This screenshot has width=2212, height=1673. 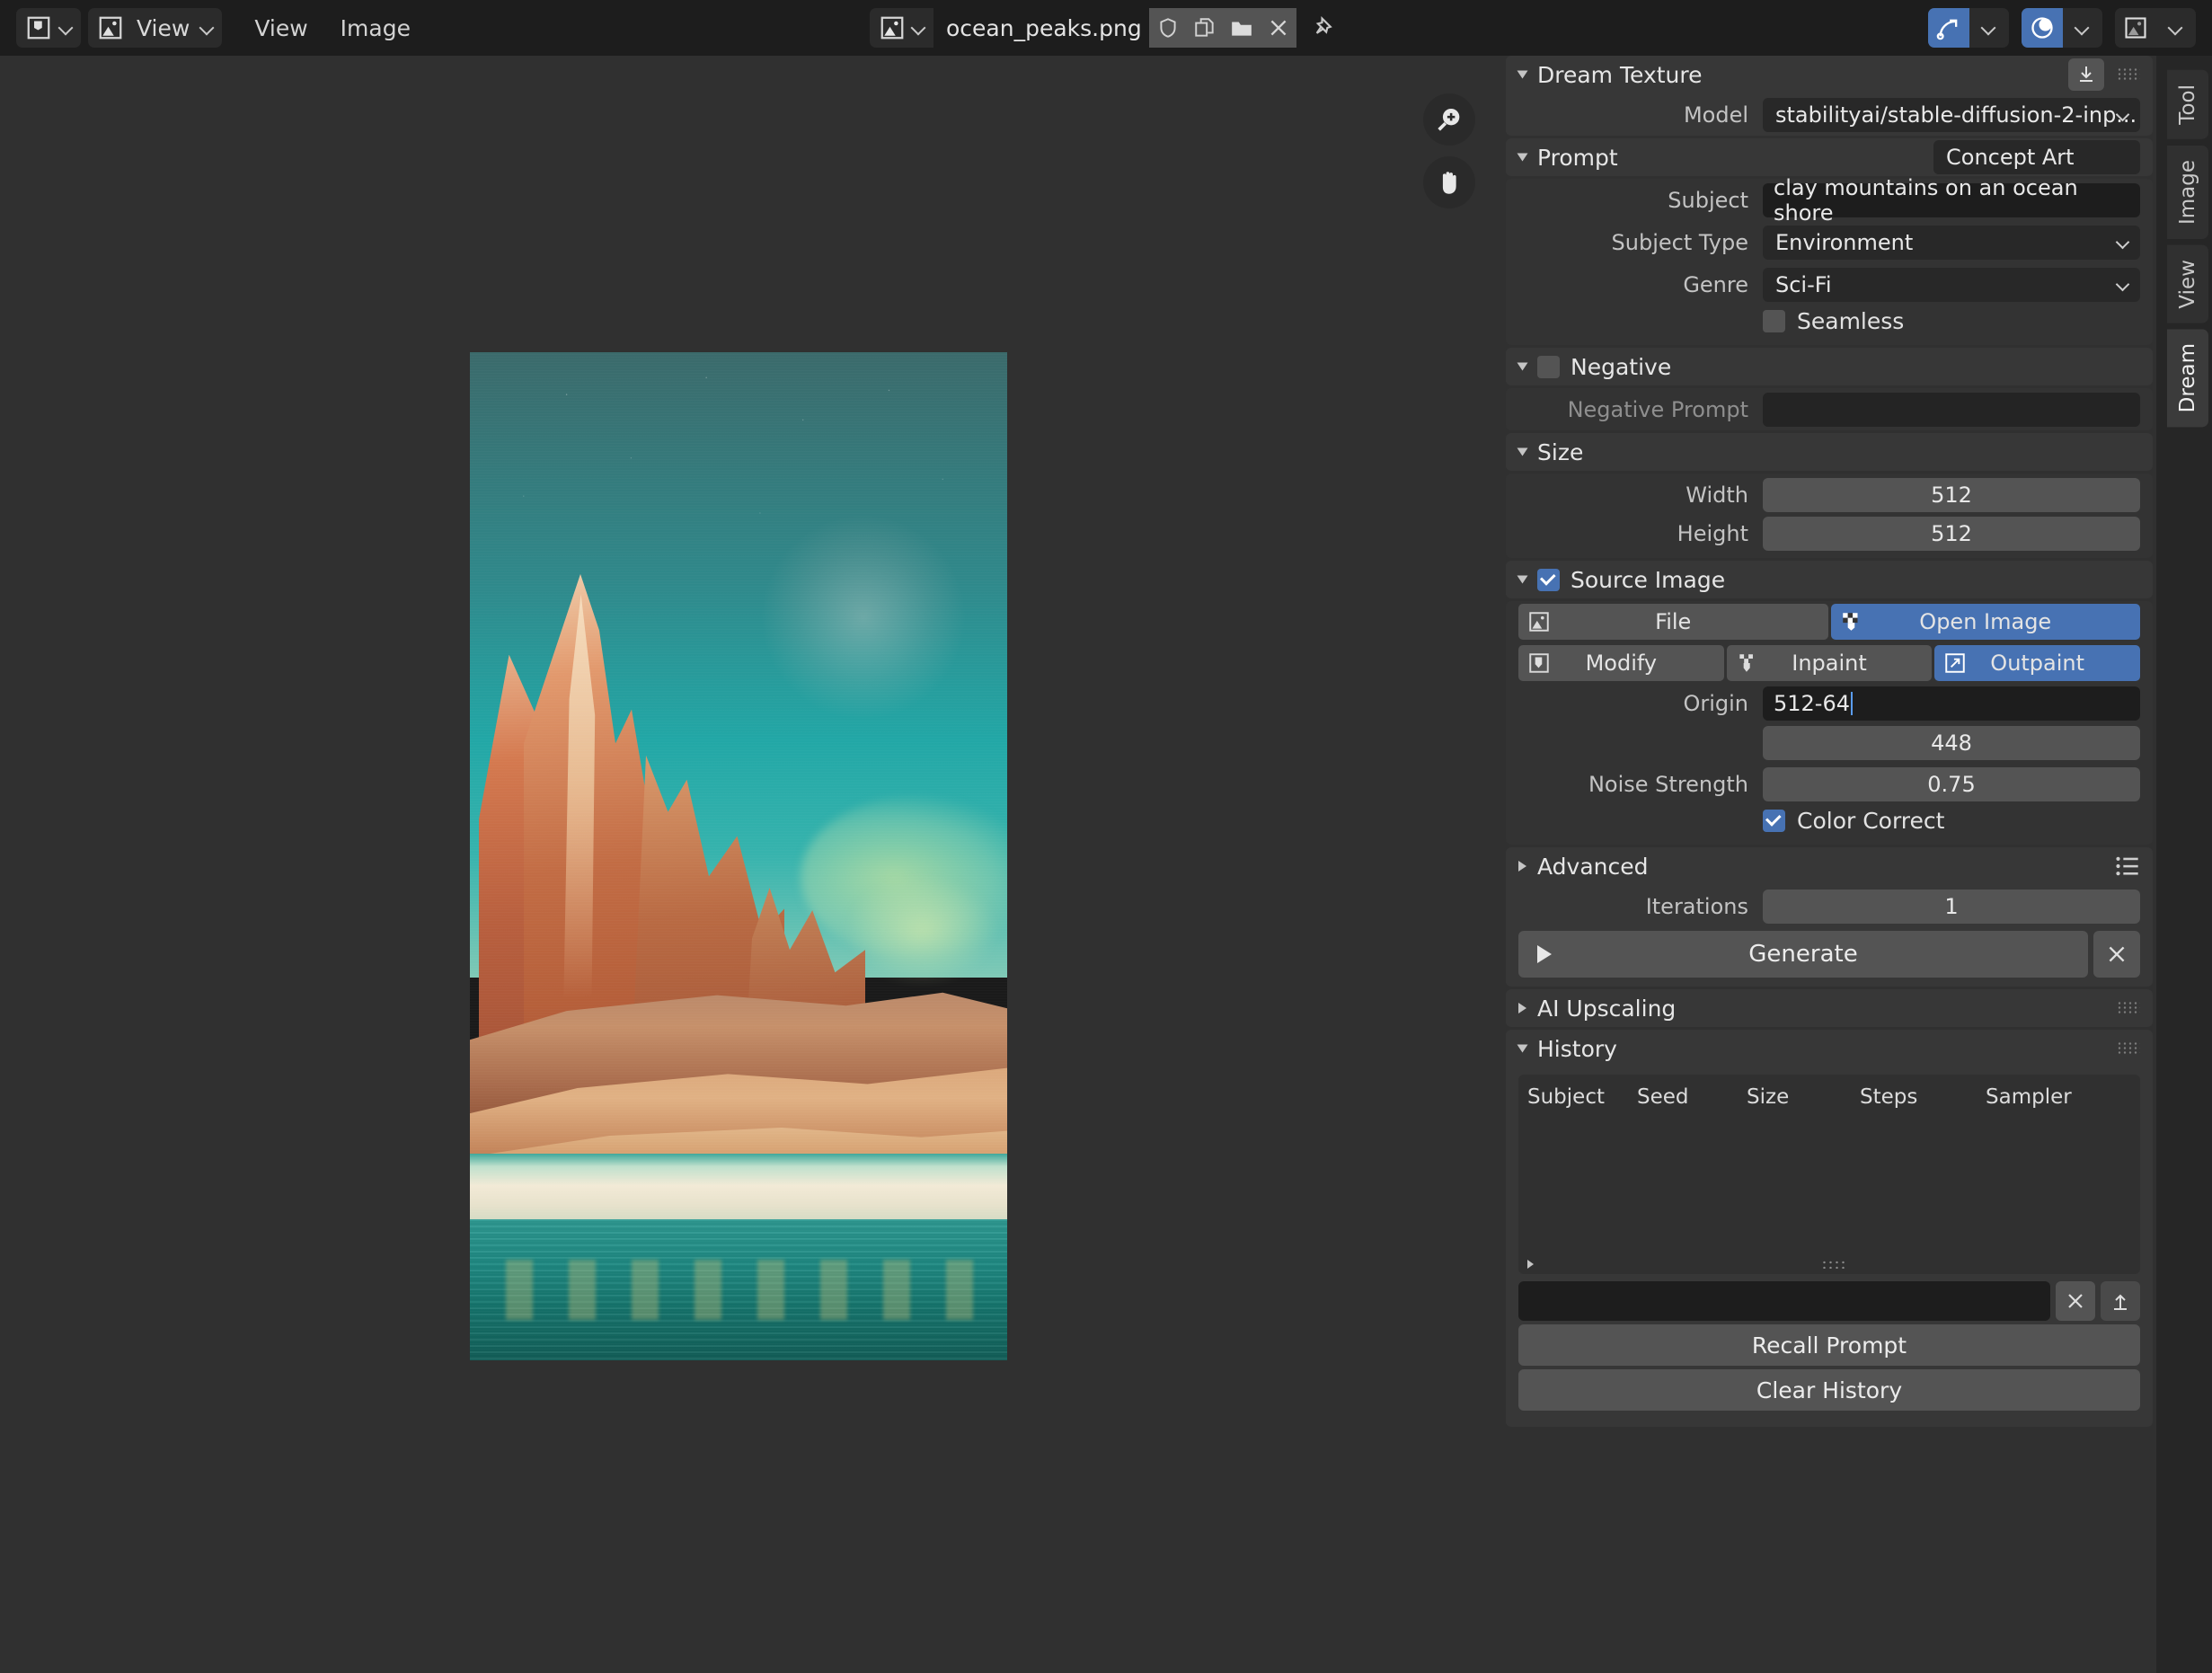 I want to click on chevron-right-icon, so click(x=1530, y=1264).